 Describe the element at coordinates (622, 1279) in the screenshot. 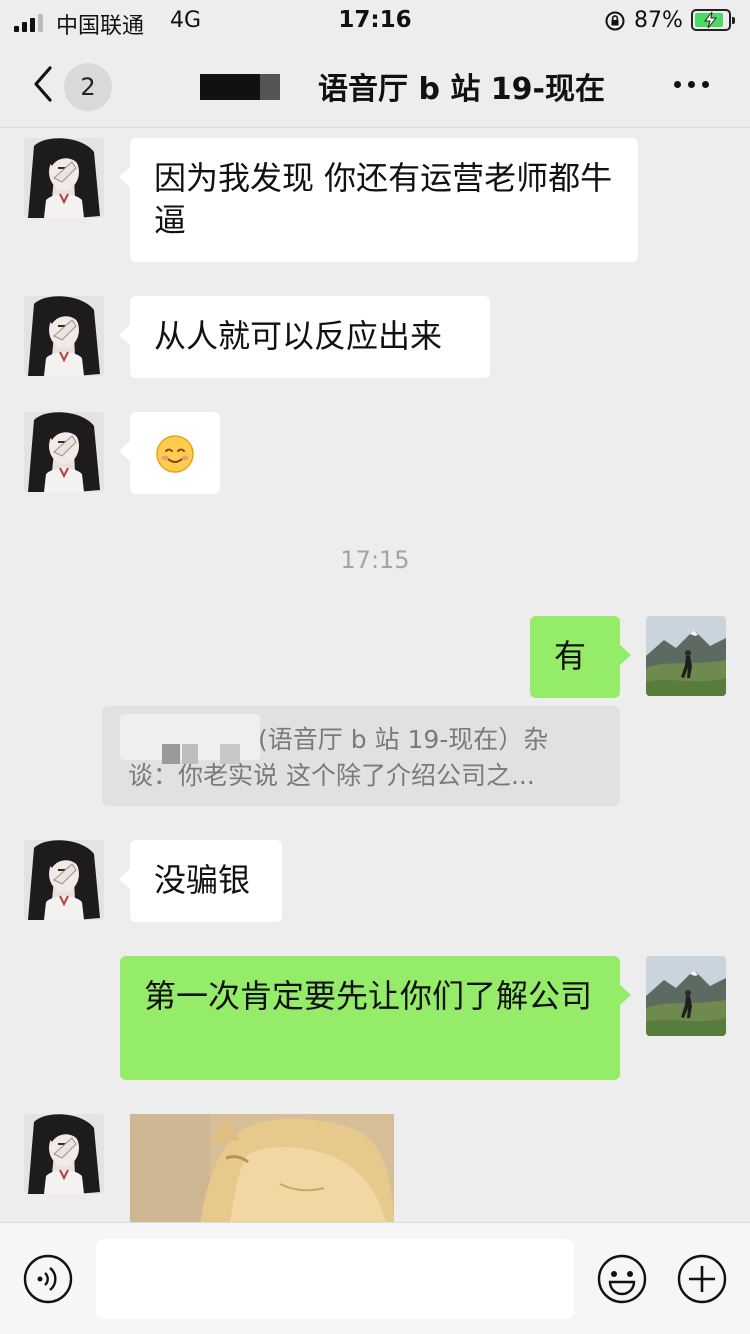

I see `emoji-icon` at that location.